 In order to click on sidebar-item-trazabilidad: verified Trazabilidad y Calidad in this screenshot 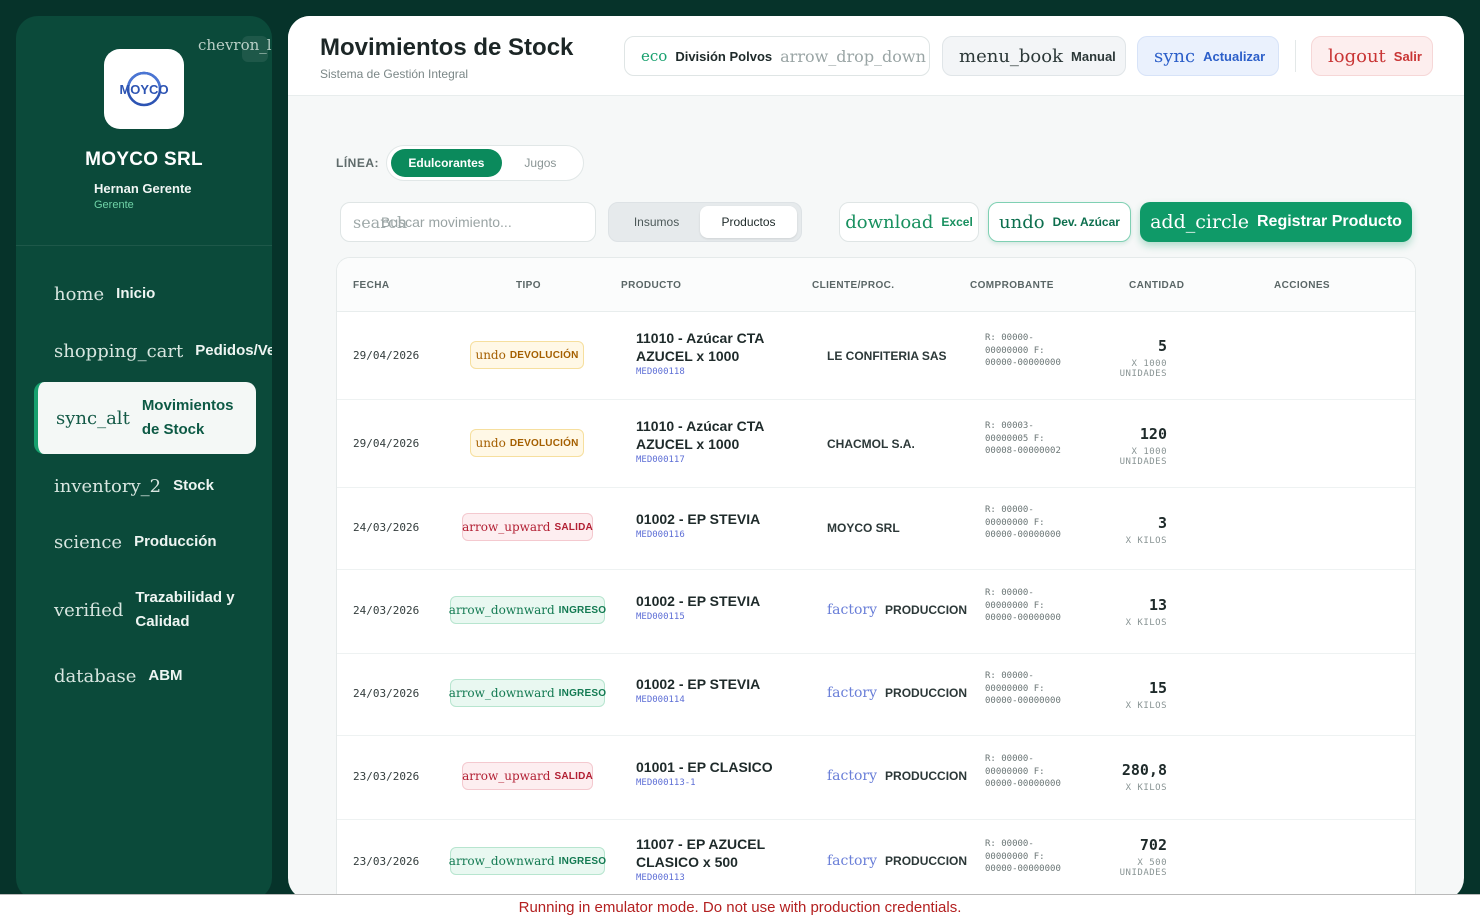, I will do `click(145, 610)`.